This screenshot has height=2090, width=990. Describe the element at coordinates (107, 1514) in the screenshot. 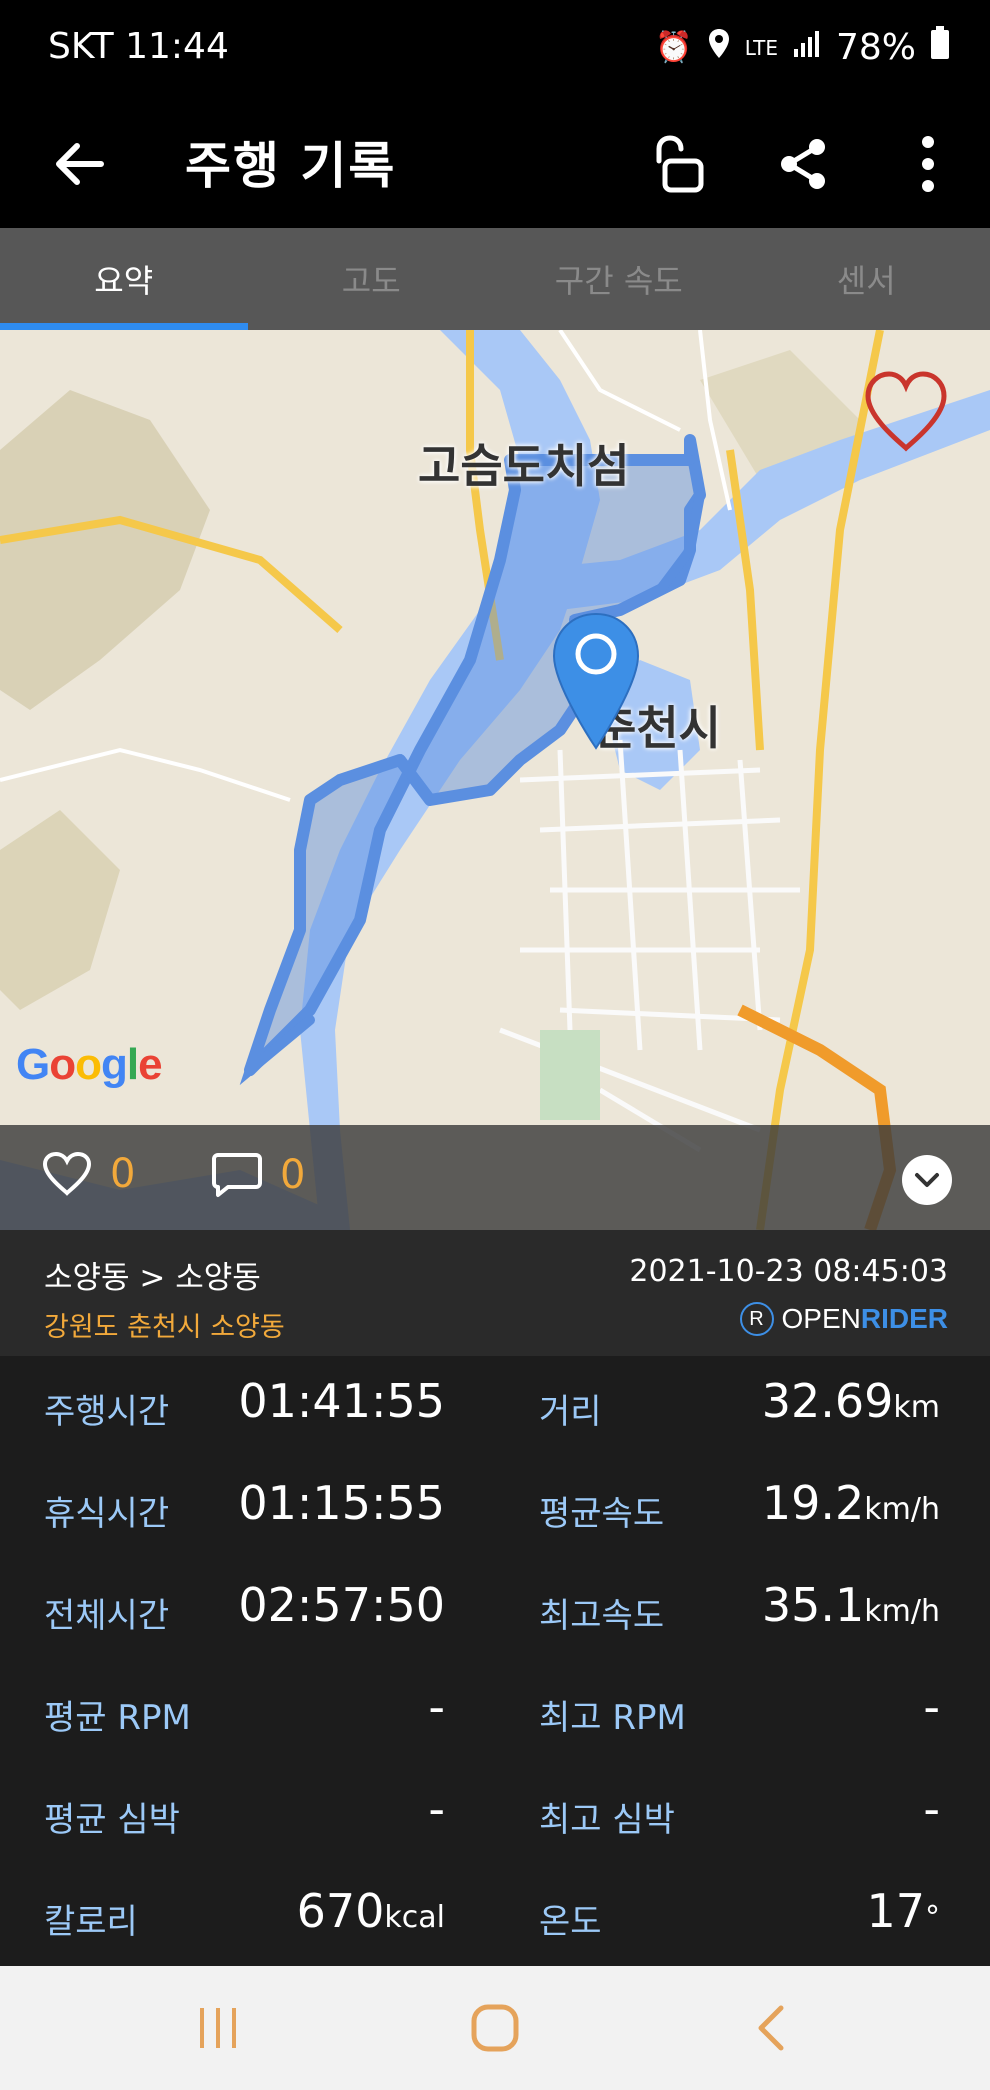

I see `stat-label: 휴식시간` at that location.